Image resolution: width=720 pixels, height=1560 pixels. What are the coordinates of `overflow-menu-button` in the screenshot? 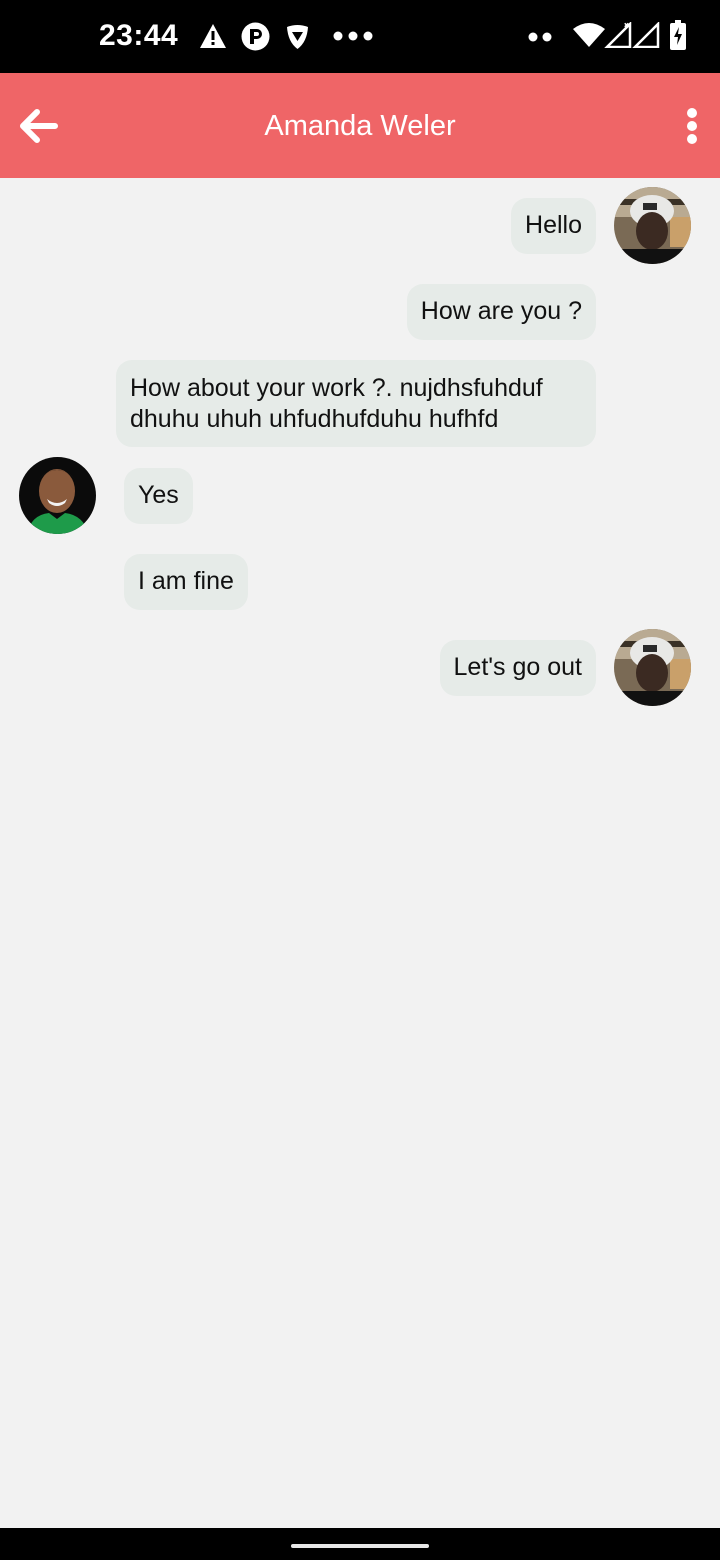 It's located at (692, 126).